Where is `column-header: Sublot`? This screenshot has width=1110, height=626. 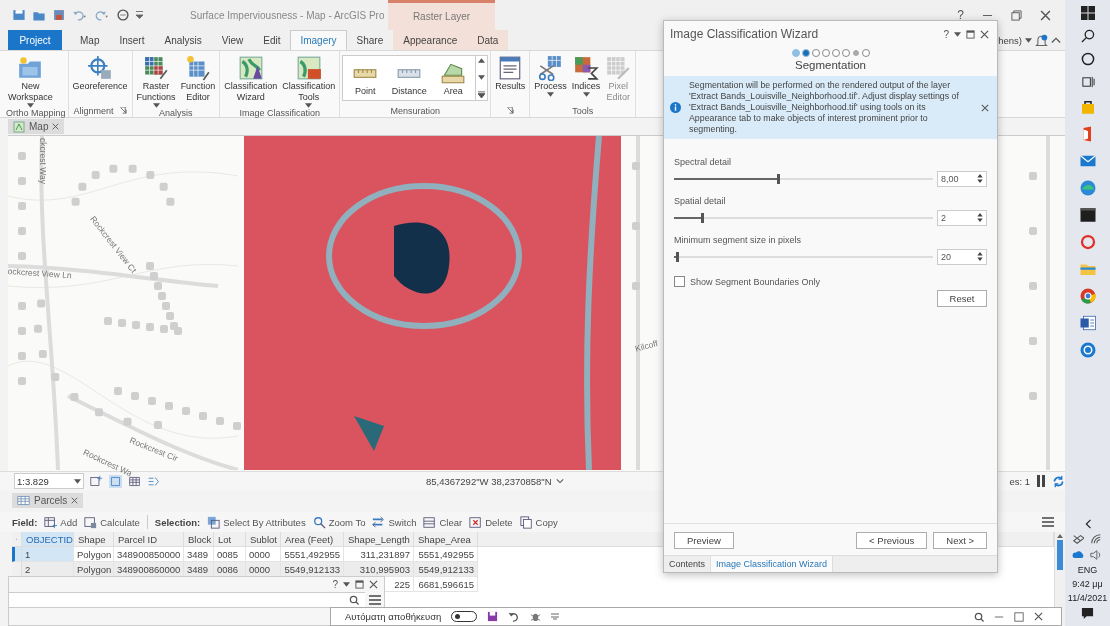 column-header: Sublot is located at coordinates (263, 539).